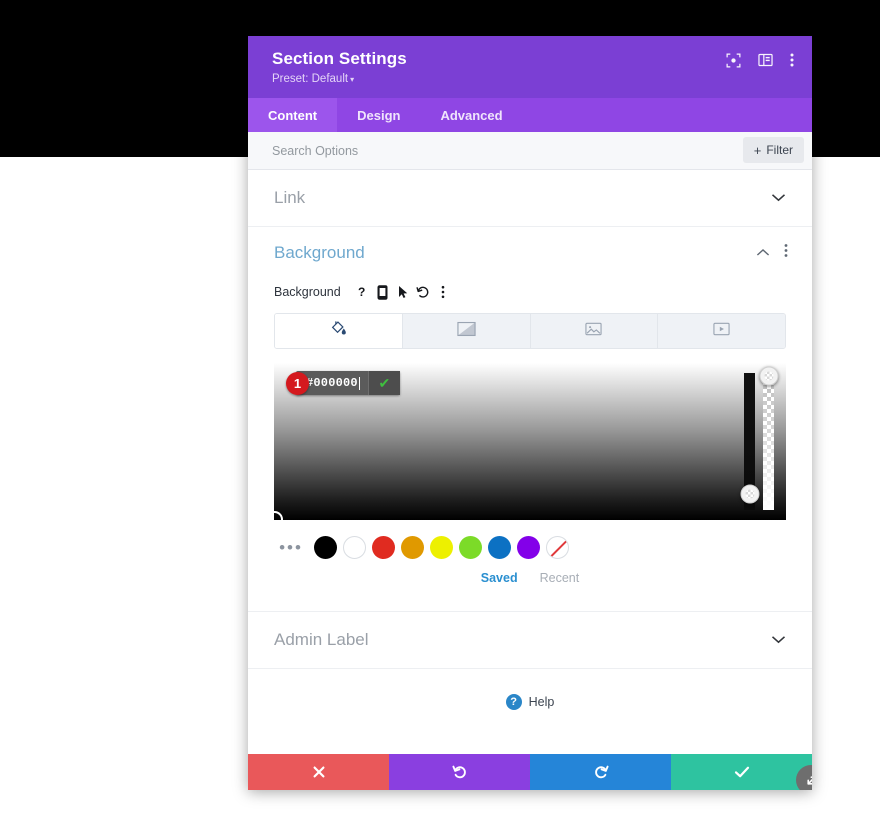  I want to click on tab-content: Content, so click(293, 115).